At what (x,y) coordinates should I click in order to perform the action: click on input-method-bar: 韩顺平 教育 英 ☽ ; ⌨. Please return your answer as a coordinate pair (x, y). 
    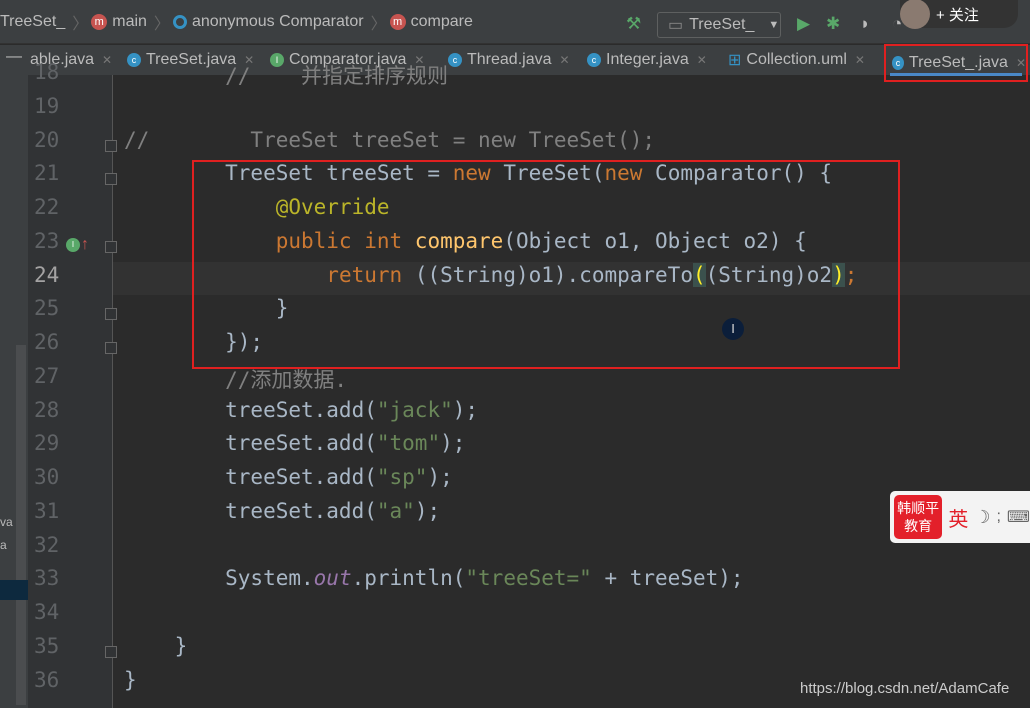
    Looking at the image, I should click on (960, 517).